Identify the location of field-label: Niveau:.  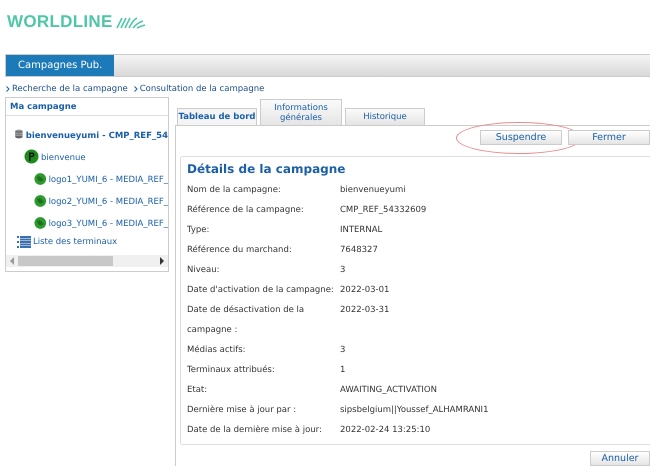
(203, 270).